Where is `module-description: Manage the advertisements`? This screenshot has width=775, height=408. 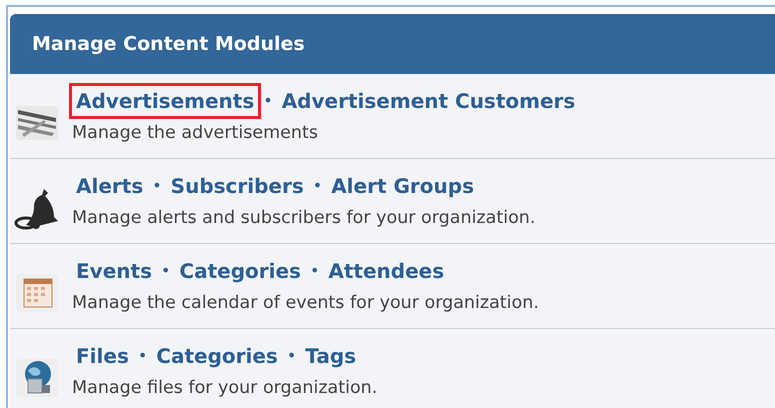 module-description: Manage the advertisements is located at coordinates (195, 133).